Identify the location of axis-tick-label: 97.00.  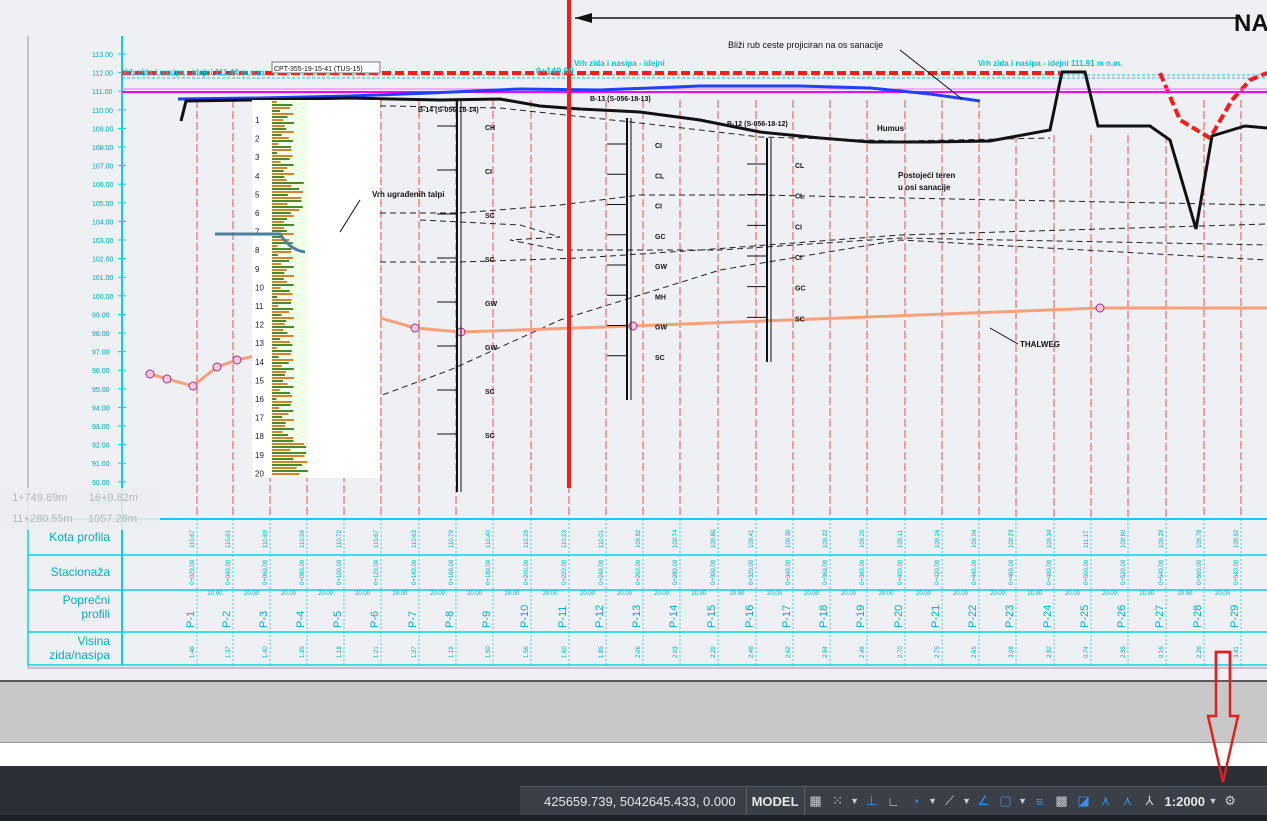
(101, 353).